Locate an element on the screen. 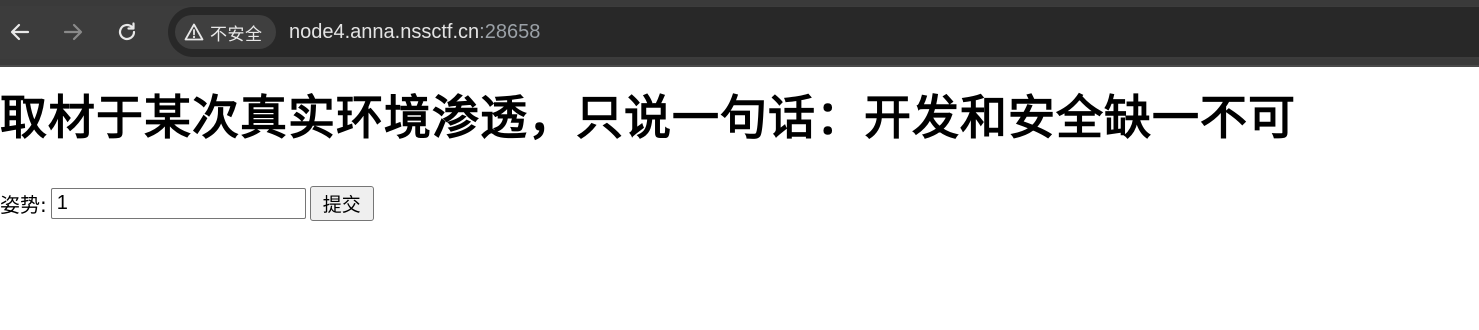 The image size is (1479, 330). submit-button: 提交 is located at coordinates (341, 203).